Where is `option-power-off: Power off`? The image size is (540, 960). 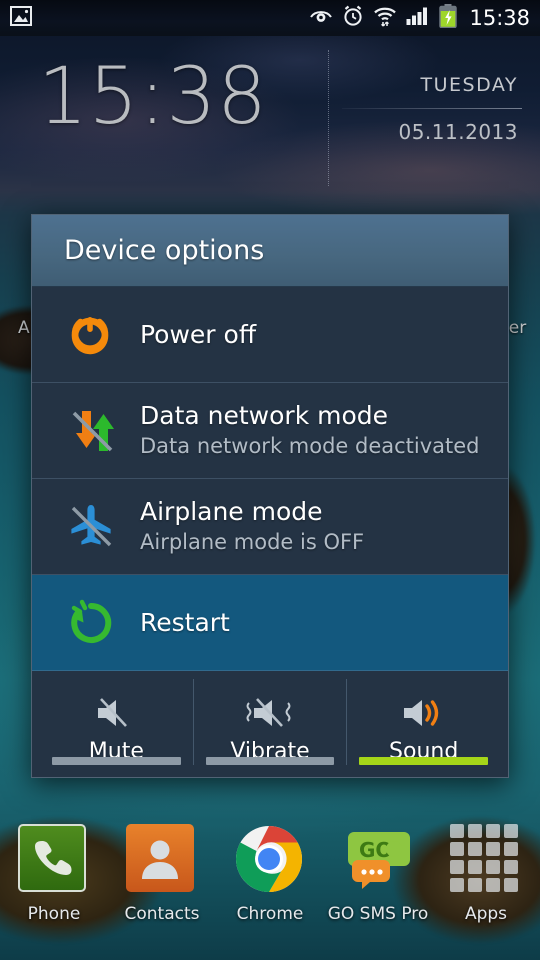
option-power-off: Power off is located at coordinates (270, 335).